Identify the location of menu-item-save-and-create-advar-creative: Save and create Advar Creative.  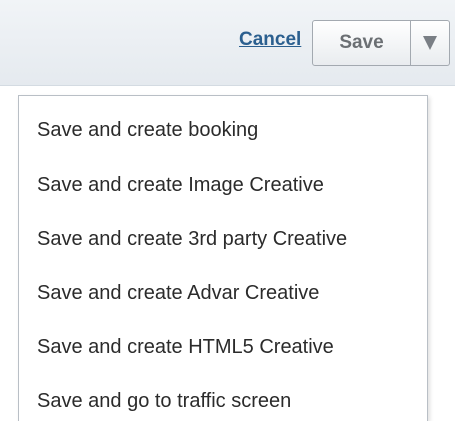
(178, 293).